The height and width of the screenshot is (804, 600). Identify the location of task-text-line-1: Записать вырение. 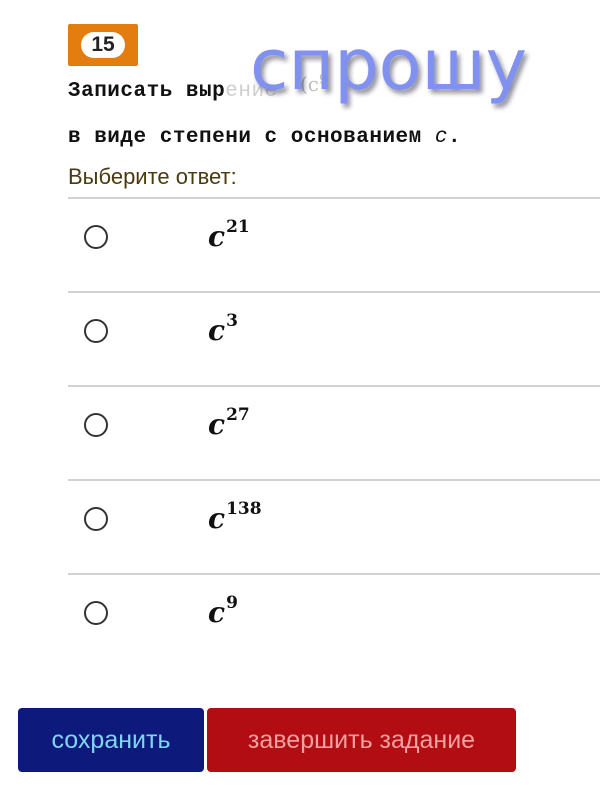
(173, 91).